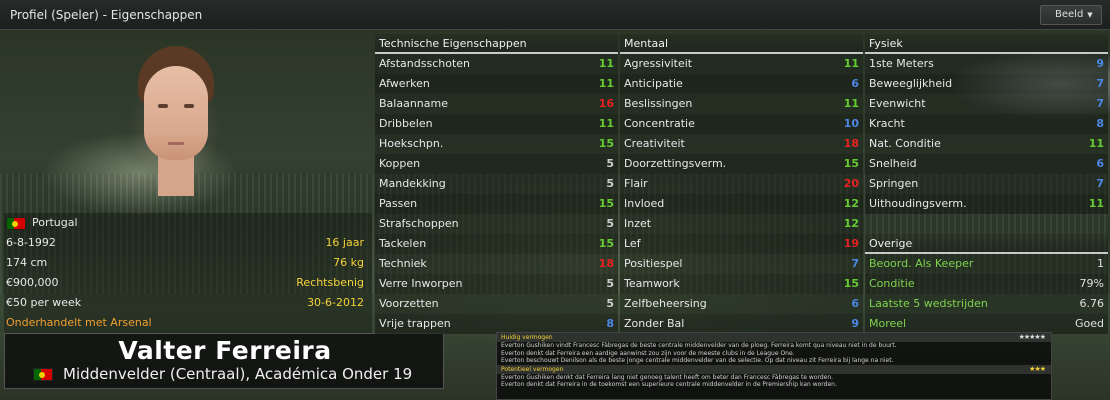  What do you see at coordinates (741, 144) in the screenshot?
I see `attribute-row: Creativiteit 18` at bounding box center [741, 144].